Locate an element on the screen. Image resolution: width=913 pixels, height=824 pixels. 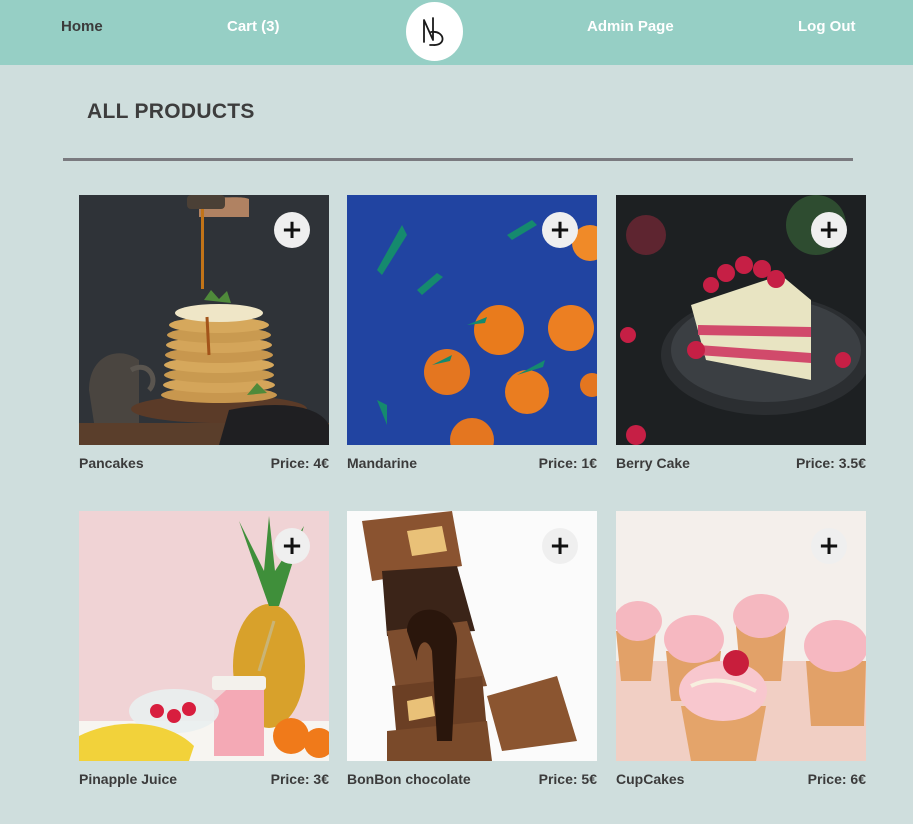
nav-cart-link: Cart (3) is located at coordinates (253, 26).